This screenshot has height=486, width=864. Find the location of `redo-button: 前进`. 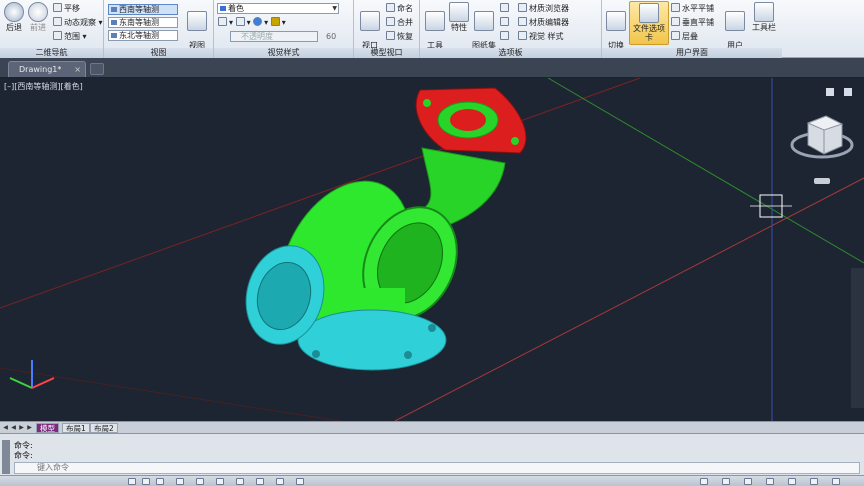

redo-button: 前进 is located at coordinates (38, 17).